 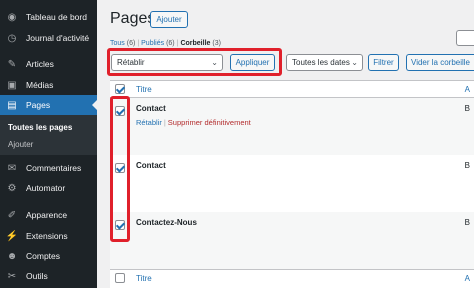 I want to click on menu-label: Pages, so click(x=38, y=105).